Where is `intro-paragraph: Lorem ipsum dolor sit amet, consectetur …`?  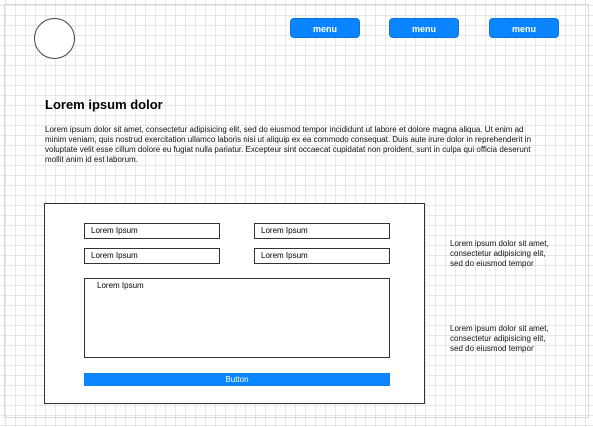
intro-paragraph: Lorem ipsum dolor sit amet, consectetur … is located at coordinates (288, 144).